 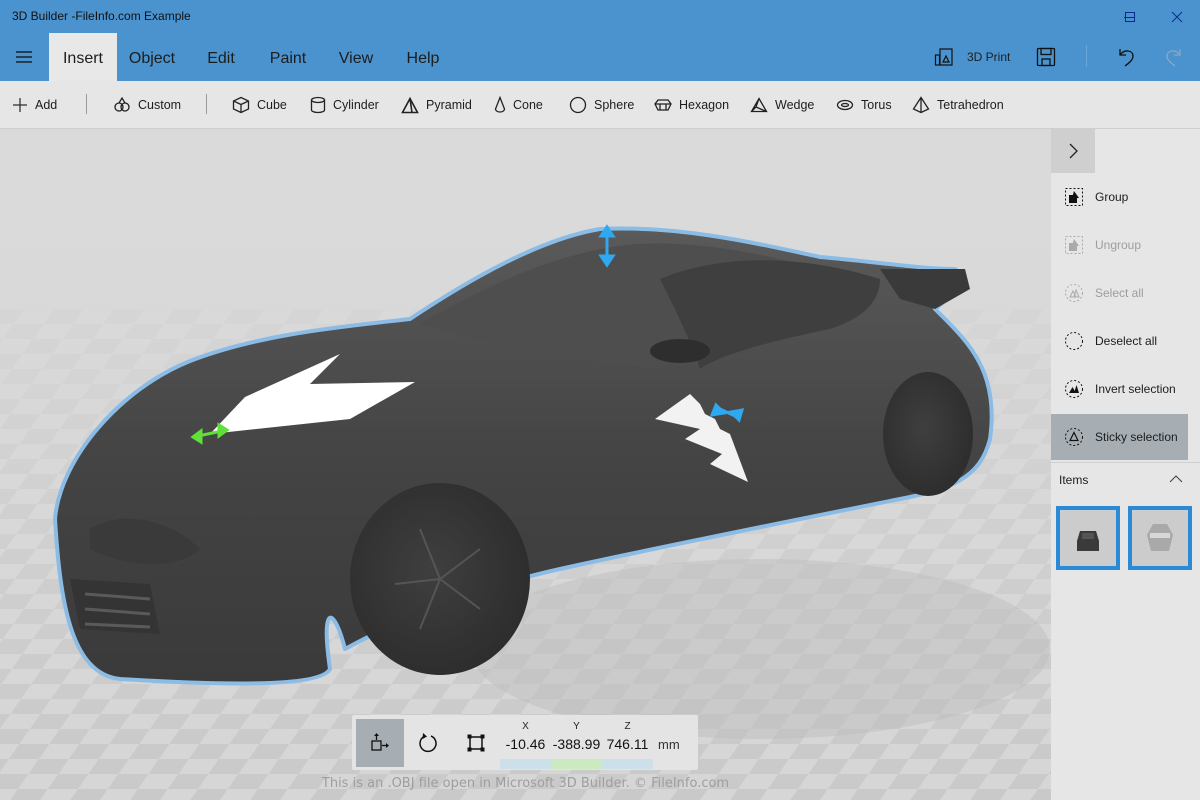 I want to click on items-label: Items, so click(x=1074, y=480).